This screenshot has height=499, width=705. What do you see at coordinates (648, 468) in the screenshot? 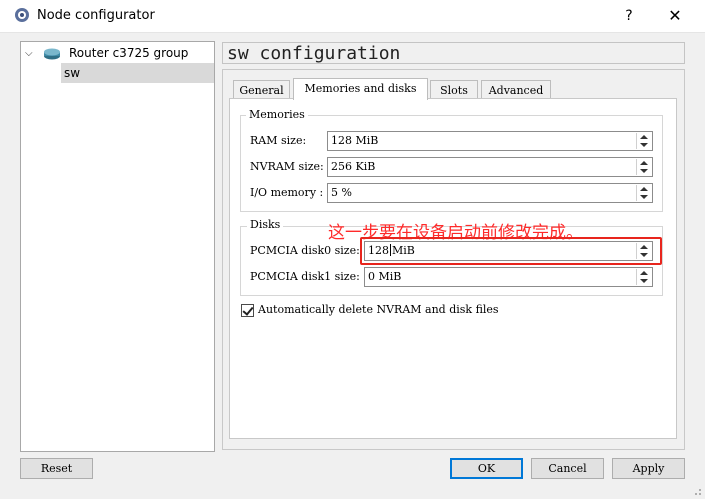
I see `apply-button: Apply` at bounding box center [648, 468].